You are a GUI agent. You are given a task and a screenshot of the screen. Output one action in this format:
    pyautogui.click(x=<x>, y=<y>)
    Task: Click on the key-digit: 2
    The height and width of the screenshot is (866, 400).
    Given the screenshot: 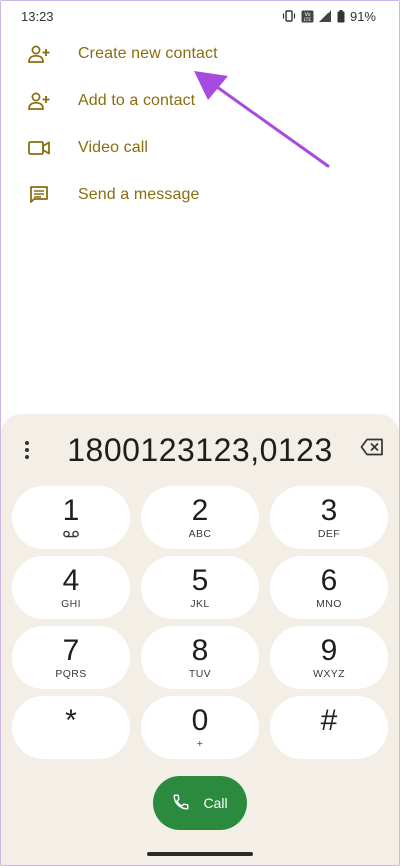 What is the action you would take?
    pyautogui.click(x=200, y=510)
    